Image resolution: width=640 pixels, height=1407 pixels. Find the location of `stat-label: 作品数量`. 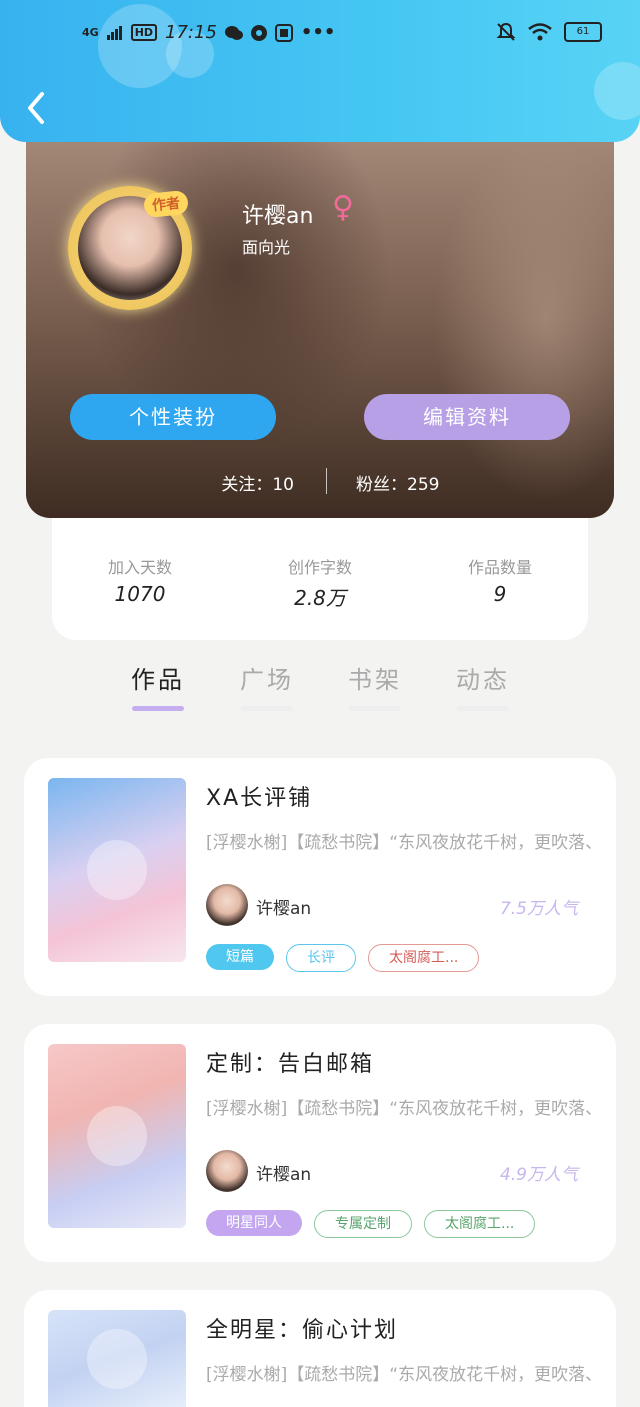

stat-label: 作品数量 is located at coordinates (499, 567).